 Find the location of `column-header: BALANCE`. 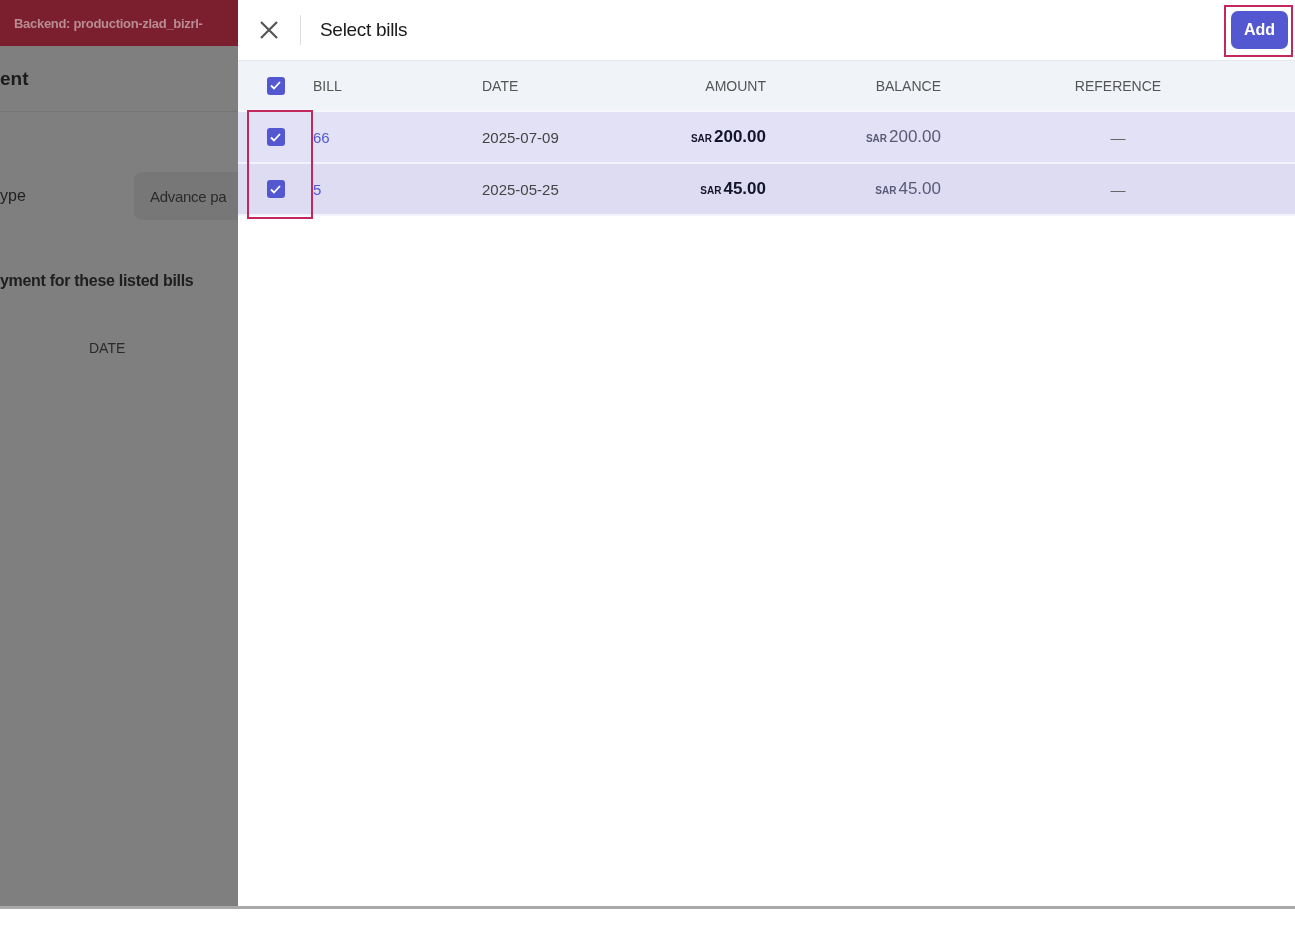

column-header: BALANCE is located at coordinates (907, 85).